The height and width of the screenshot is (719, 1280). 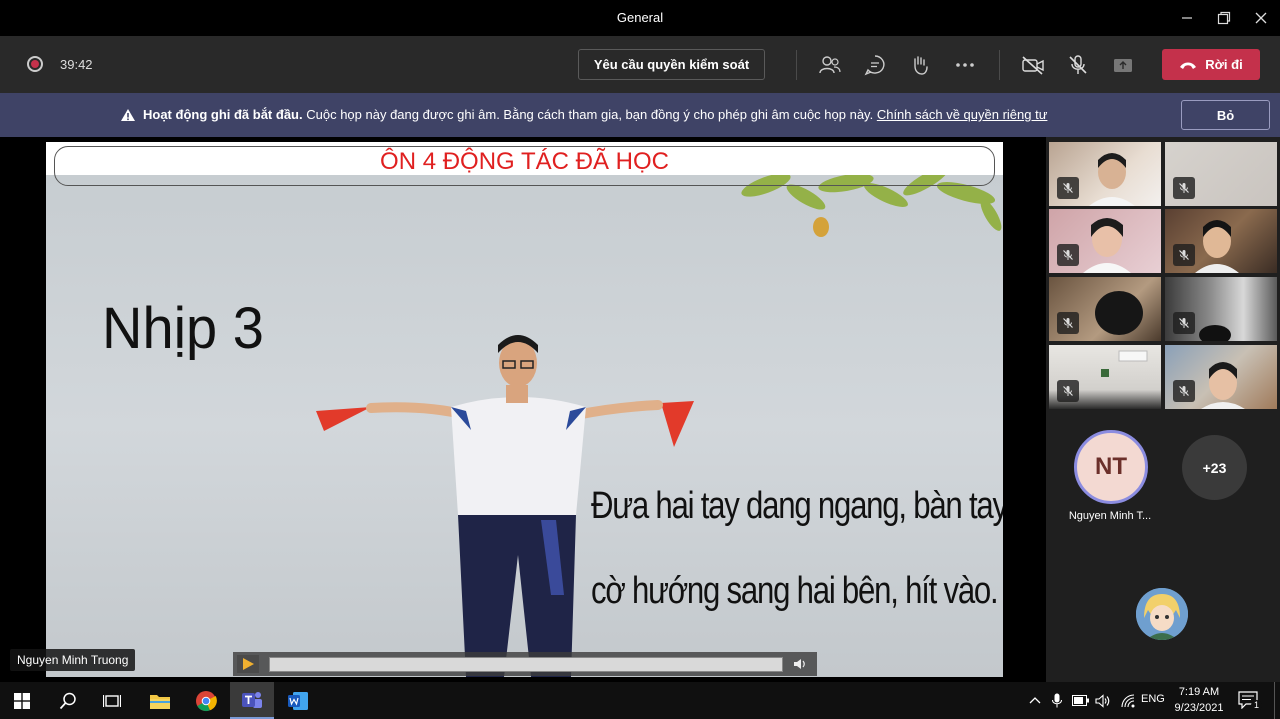 What do you see at coordinates (795, 591) in the screenshot?
I see `instruction-line-2: cờ hướng sang hai bên, hít vào.` at bounding box center [795, 591].